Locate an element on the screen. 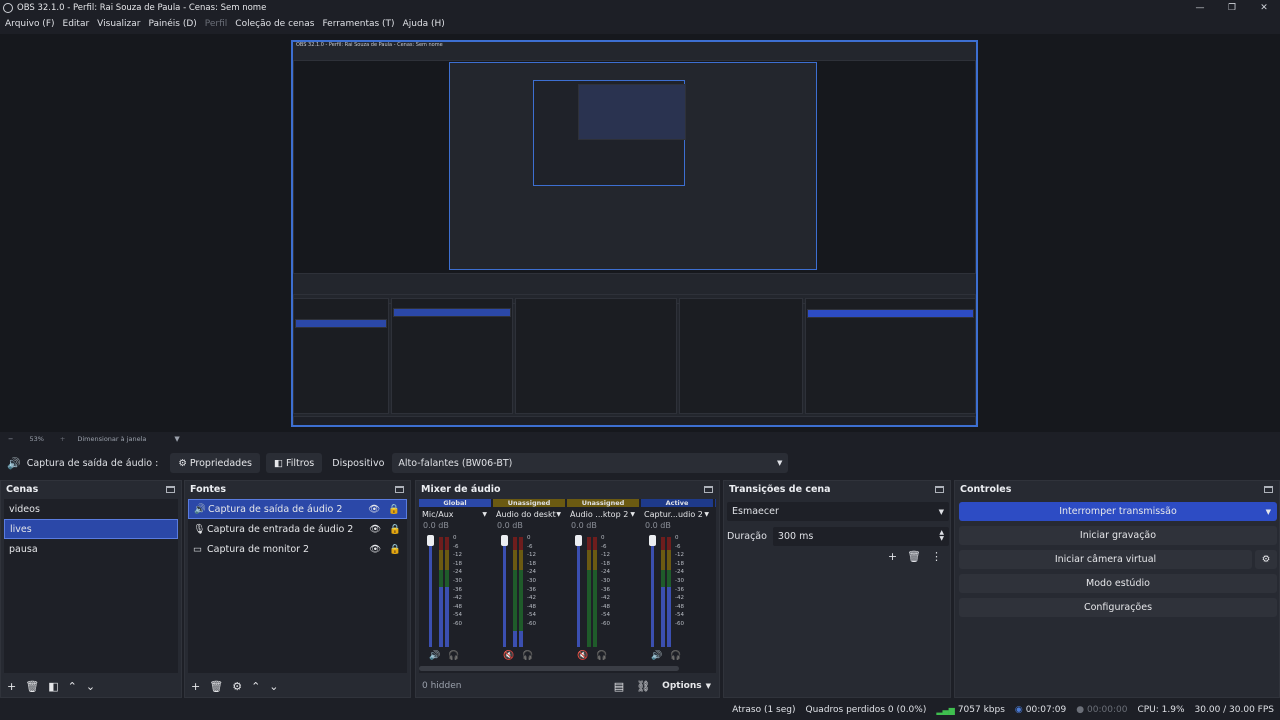  properties-button: ⚙ Propriedades is located at coordinates (215, 463).